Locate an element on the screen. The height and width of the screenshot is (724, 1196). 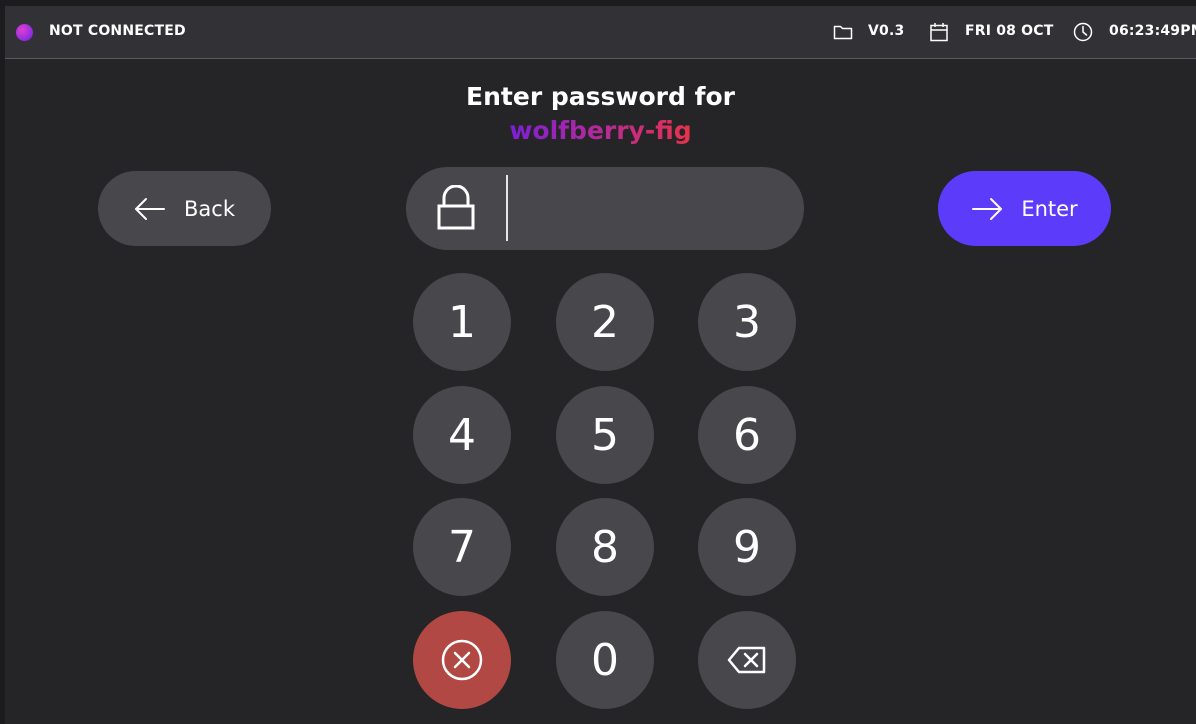
text-caret is located at coordinates (507, 208).